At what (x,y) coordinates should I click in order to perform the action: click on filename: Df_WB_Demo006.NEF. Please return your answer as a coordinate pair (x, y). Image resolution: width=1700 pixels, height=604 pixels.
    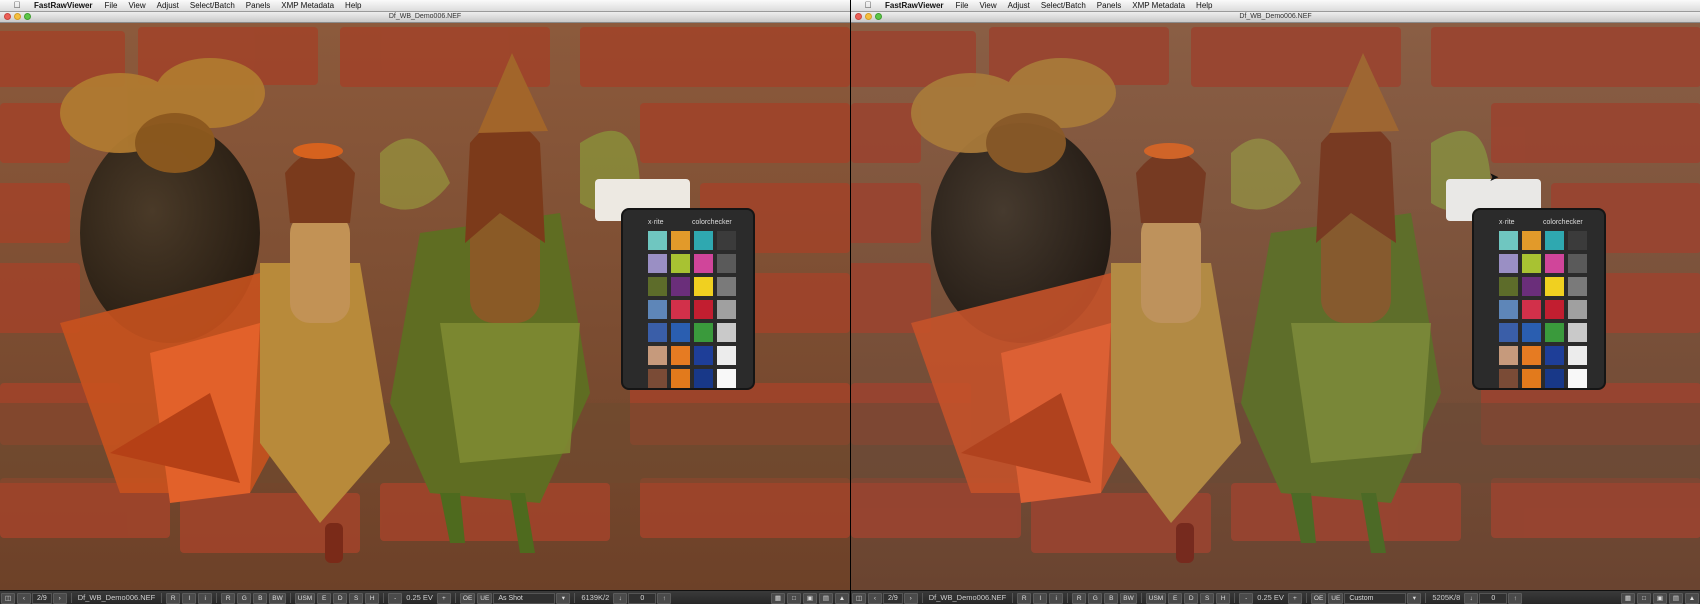
    Looking at the image, I should click on (967, 597).